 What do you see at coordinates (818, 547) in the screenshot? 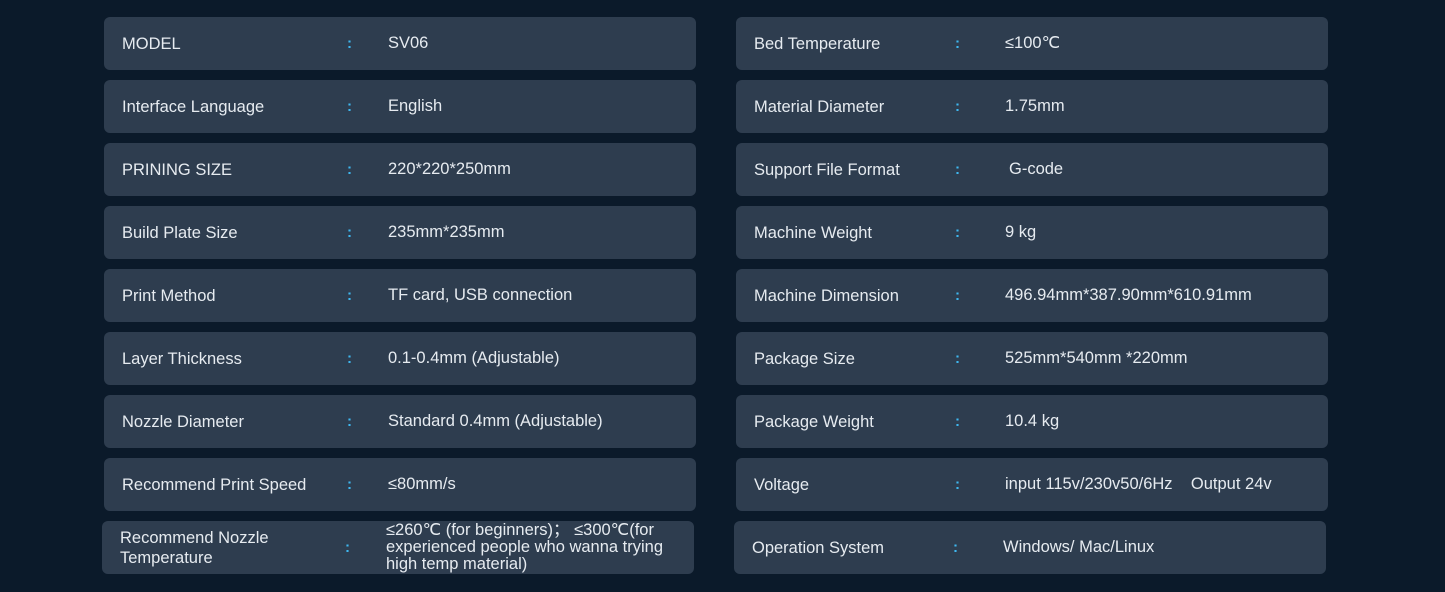
I see `spec-label: Operation System` at bounding box center [818, 547].